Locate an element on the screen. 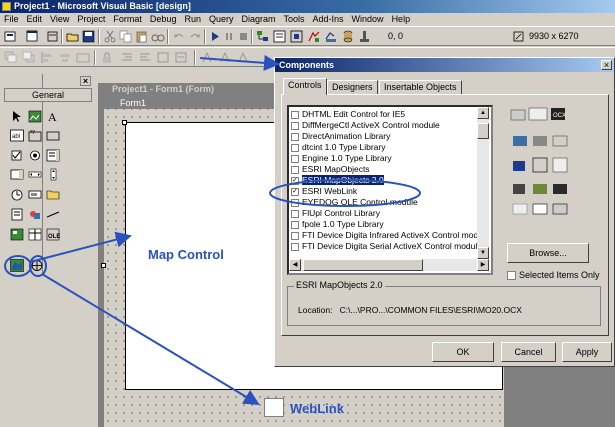 The width and height of the screenshot is (615, 427). image-tool-icon is located at coordinates (17, 234).